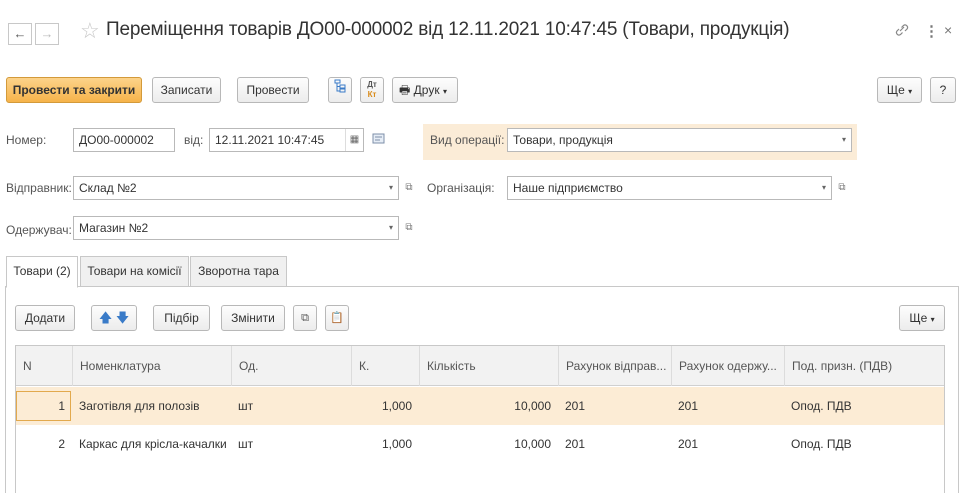 The height and width of the screenshot is (493, 967). I want to click on back-button: ←, so click(20, 34).